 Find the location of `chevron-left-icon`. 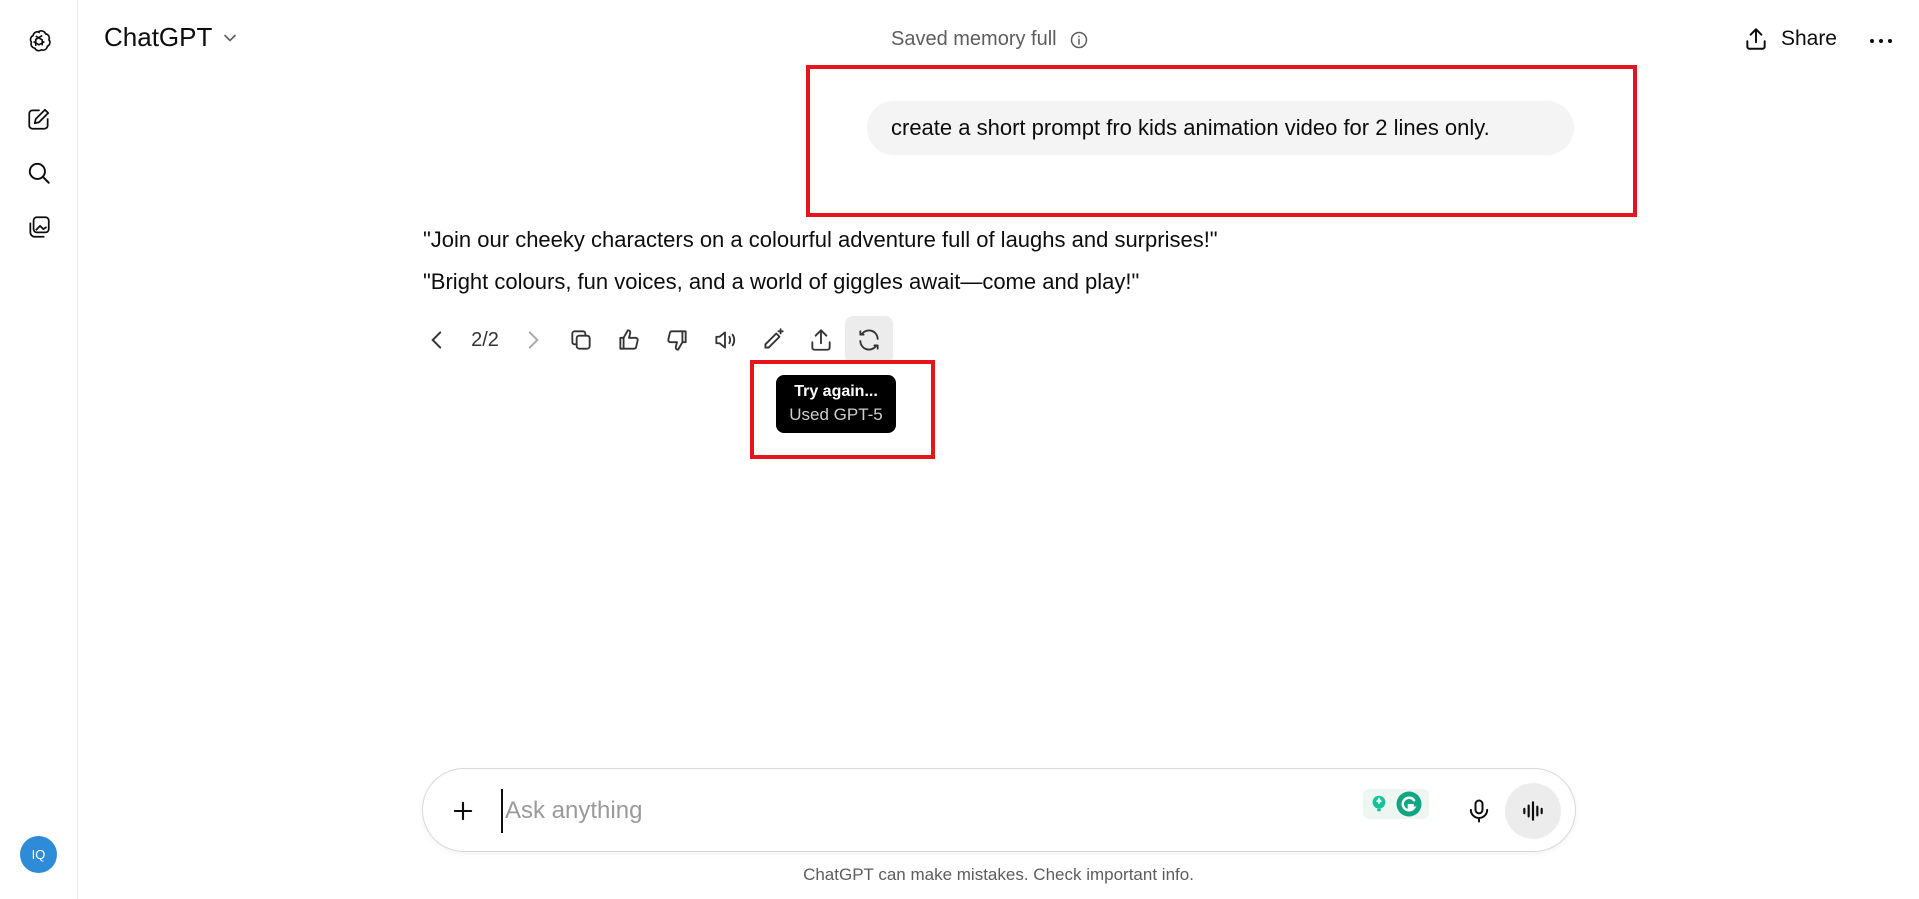

chevron-left-icon is located at coordinates (437, 340).